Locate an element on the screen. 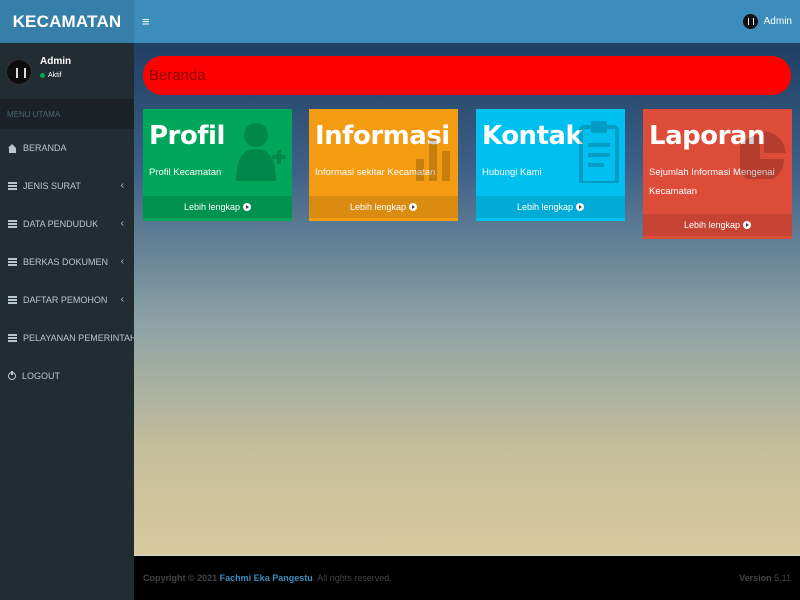 This screenshot has height=600, width=800. sidebar-item-daftar-pemohon: DAFTAR PEMOHON ‹ is located at coordinates (67, 300).